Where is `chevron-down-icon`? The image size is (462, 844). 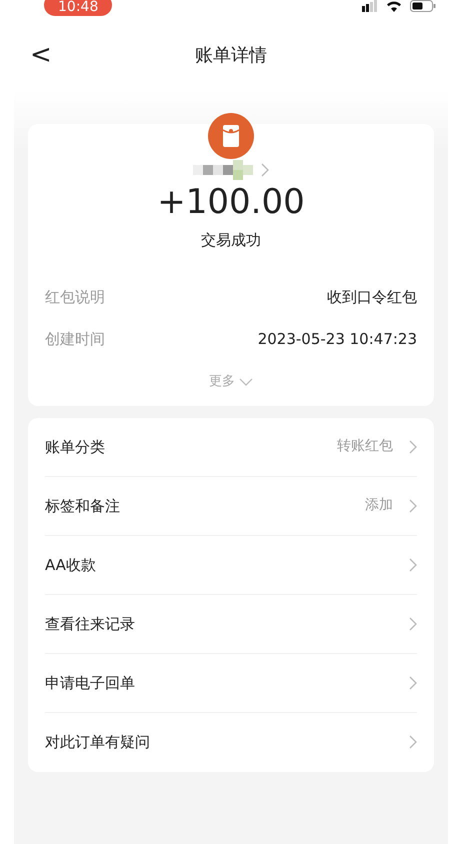 chevron-down-icon is located at coordinates (246, 382).